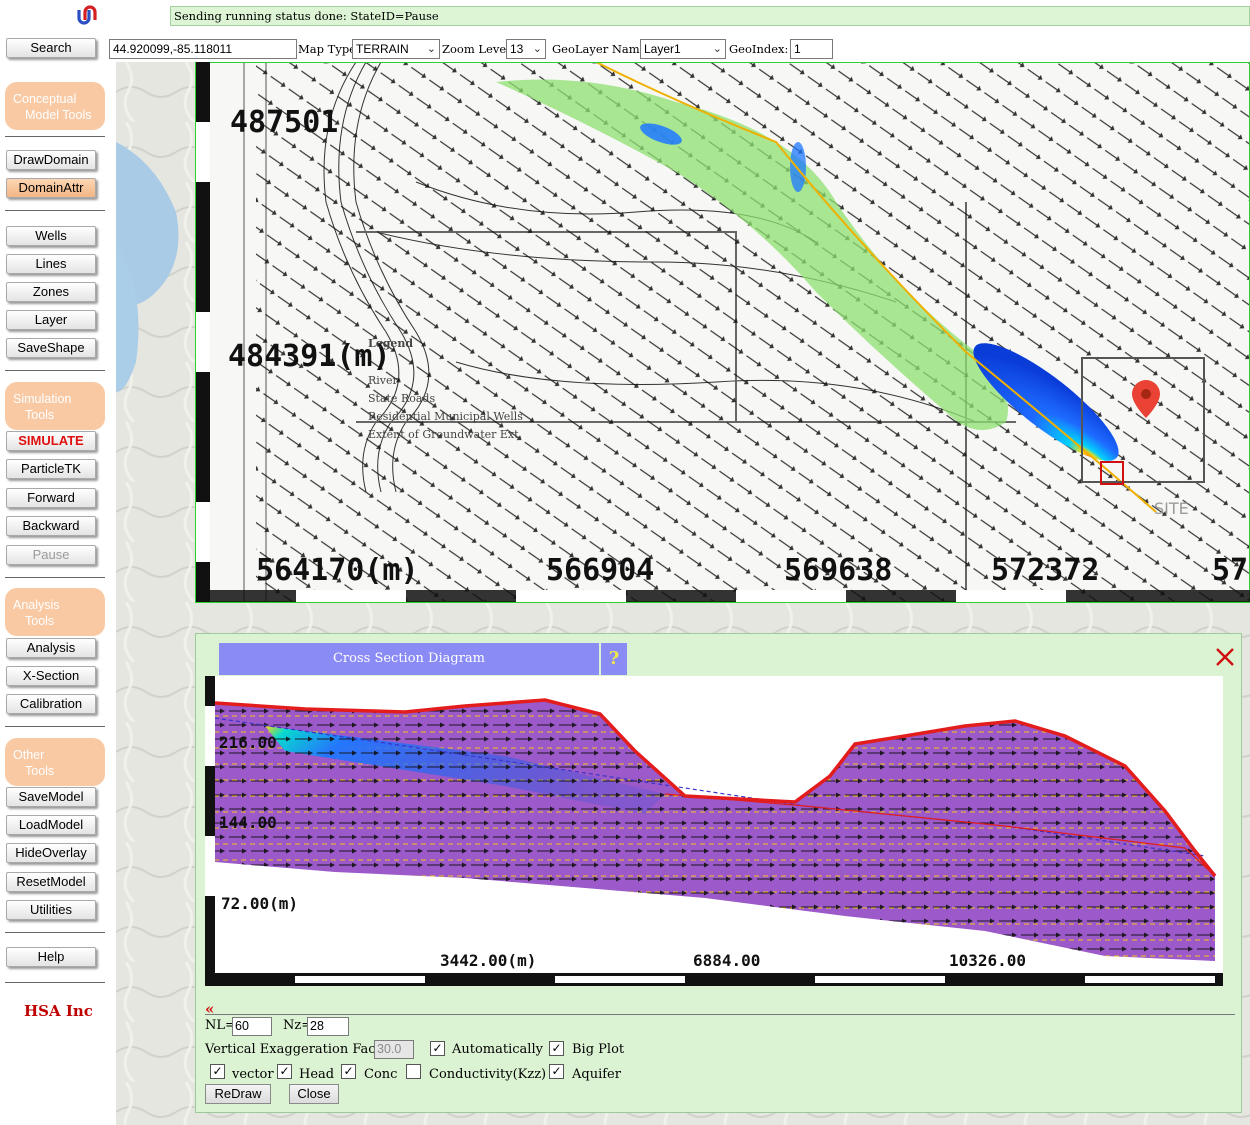 This screenshot has height=1125, width=1250. I want to click on help-button: Help, so click(51, 957).